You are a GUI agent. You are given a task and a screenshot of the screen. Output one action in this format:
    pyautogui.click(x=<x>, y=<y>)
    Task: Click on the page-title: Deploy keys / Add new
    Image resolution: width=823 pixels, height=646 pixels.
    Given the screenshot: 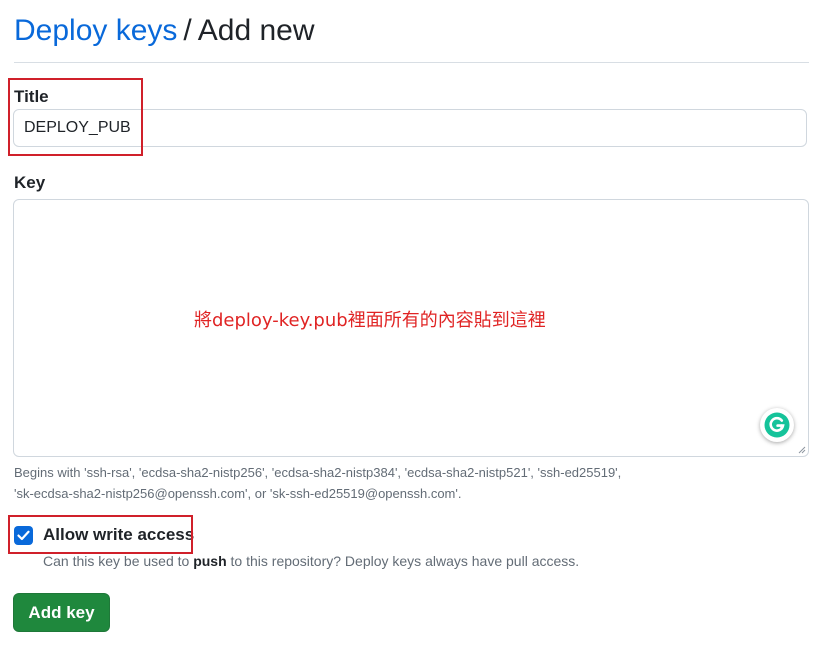 What is the action you would take?
    pyautogui.click(x=411, y=31)
    